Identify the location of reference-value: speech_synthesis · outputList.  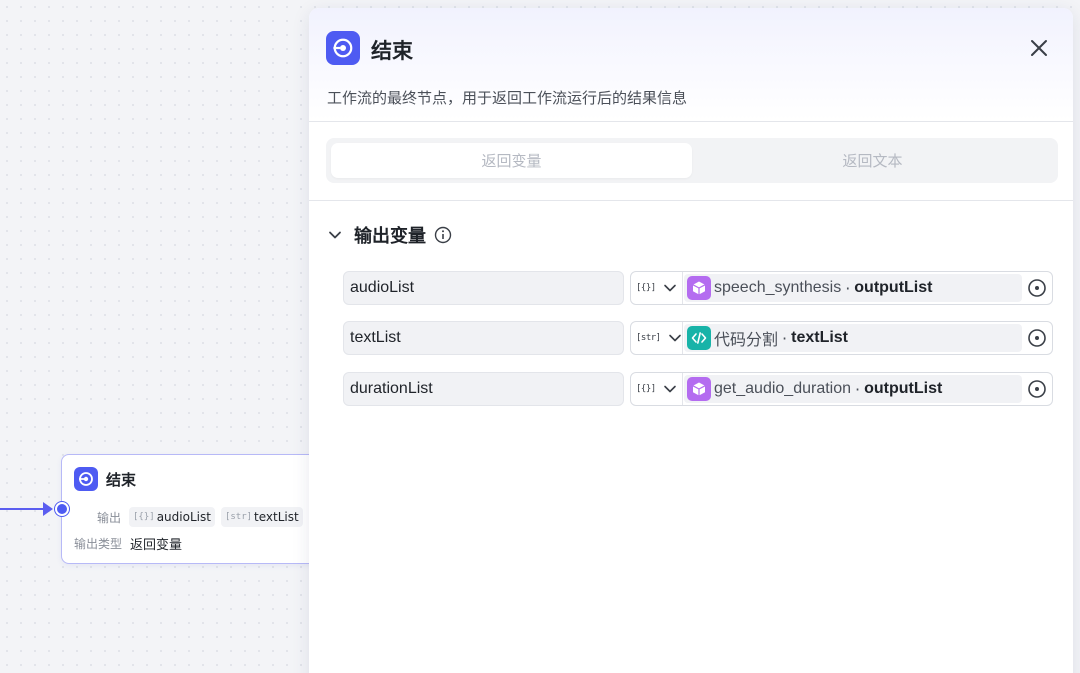
(853, 288).